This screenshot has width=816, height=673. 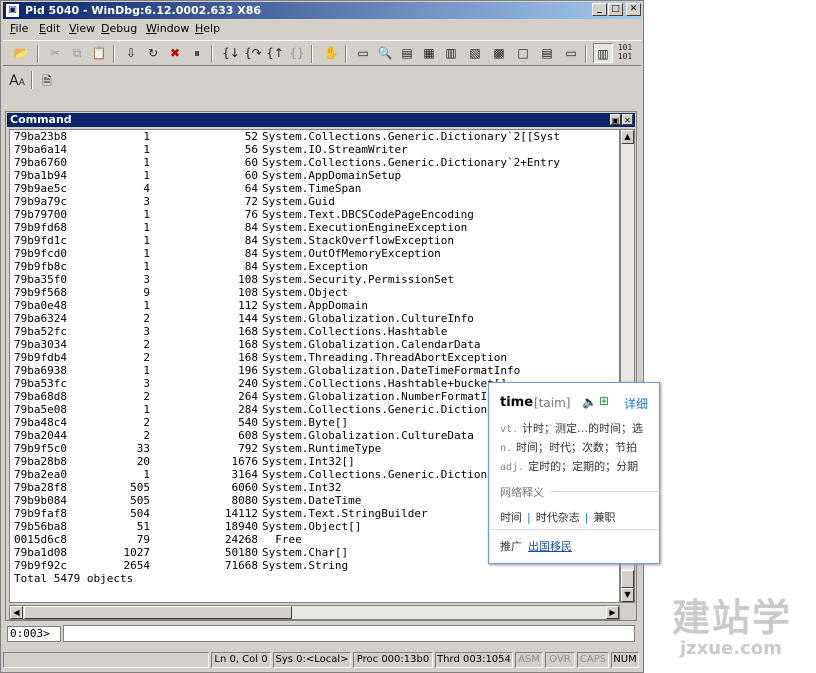 I want to click on scratch-pad-icon: □, so click(x=523, y=53).